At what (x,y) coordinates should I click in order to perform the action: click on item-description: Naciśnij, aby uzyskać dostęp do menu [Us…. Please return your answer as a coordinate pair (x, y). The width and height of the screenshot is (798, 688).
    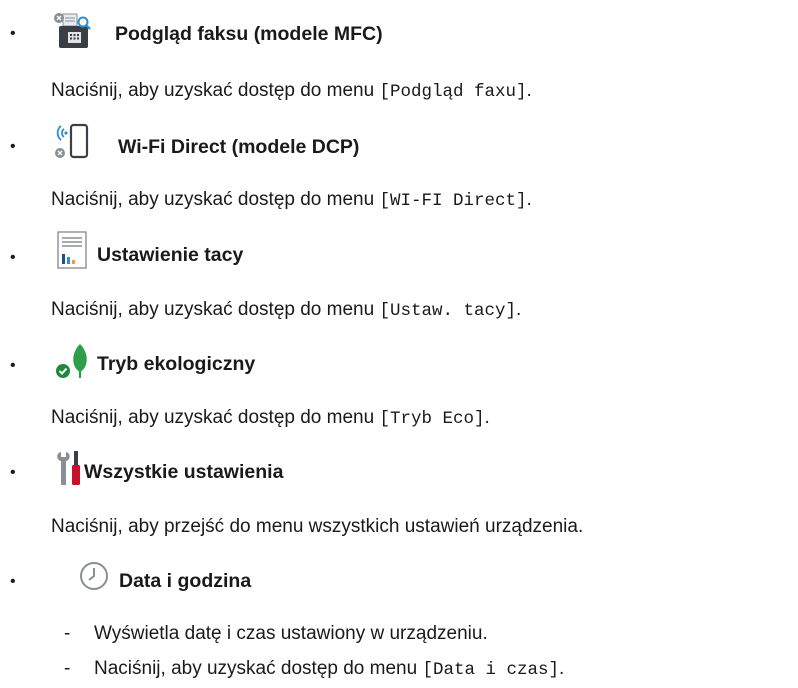
    Looking at the image, I should click on (286, 310).